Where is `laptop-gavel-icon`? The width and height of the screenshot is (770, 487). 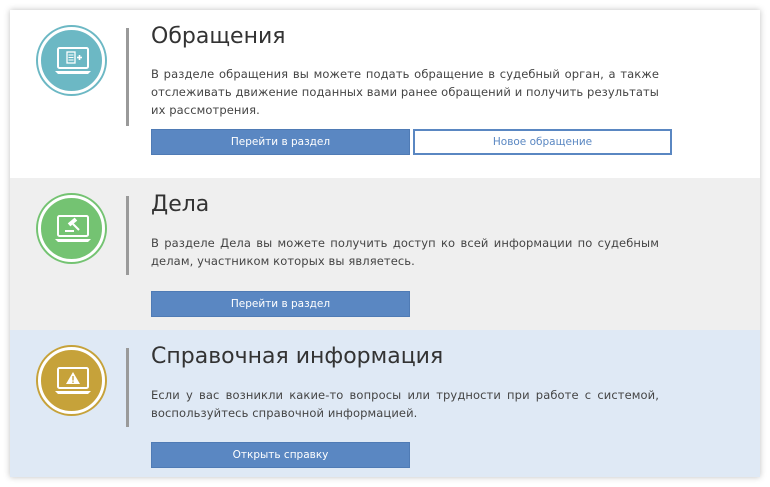 laptop-gavel-icon is located at coordinates (71, 228).